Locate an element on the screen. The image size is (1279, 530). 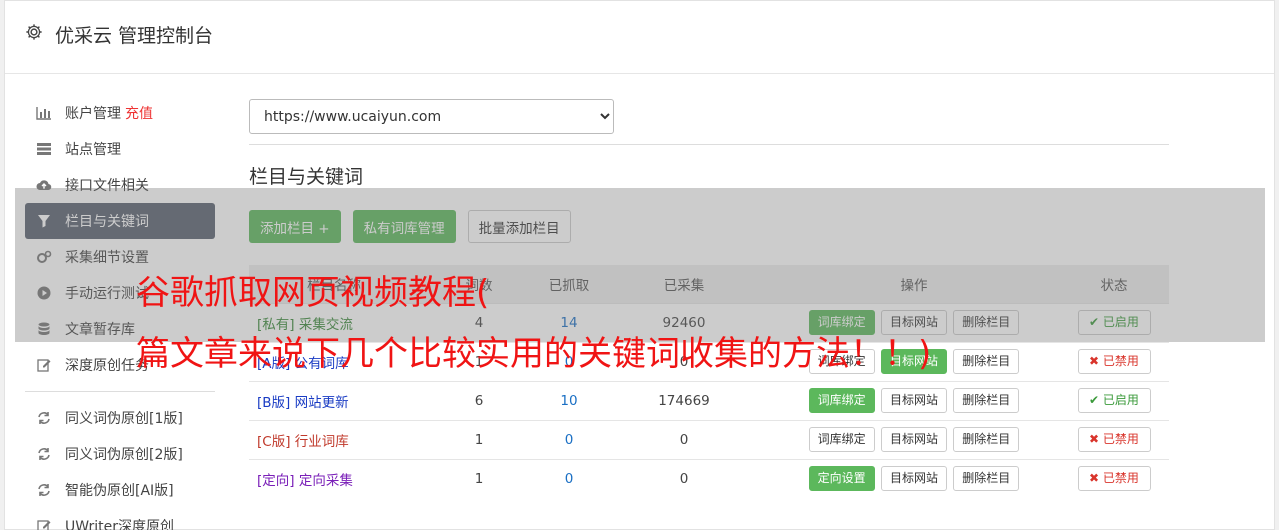
sidebar-item-sites: 站点管理 is located at coordinates (120, 149).